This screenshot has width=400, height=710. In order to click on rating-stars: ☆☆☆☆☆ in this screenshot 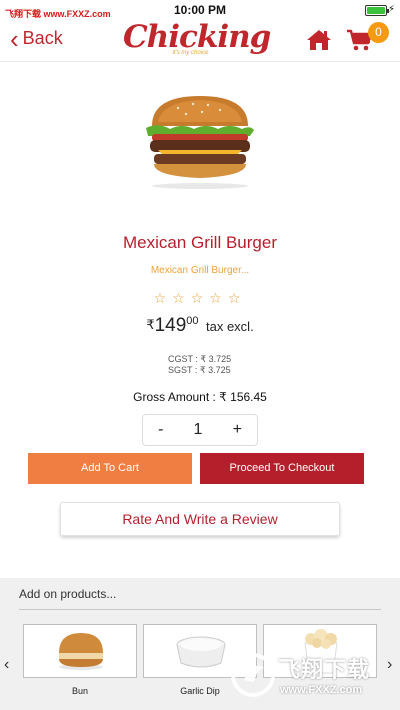, I will do `click(200, 298)`.